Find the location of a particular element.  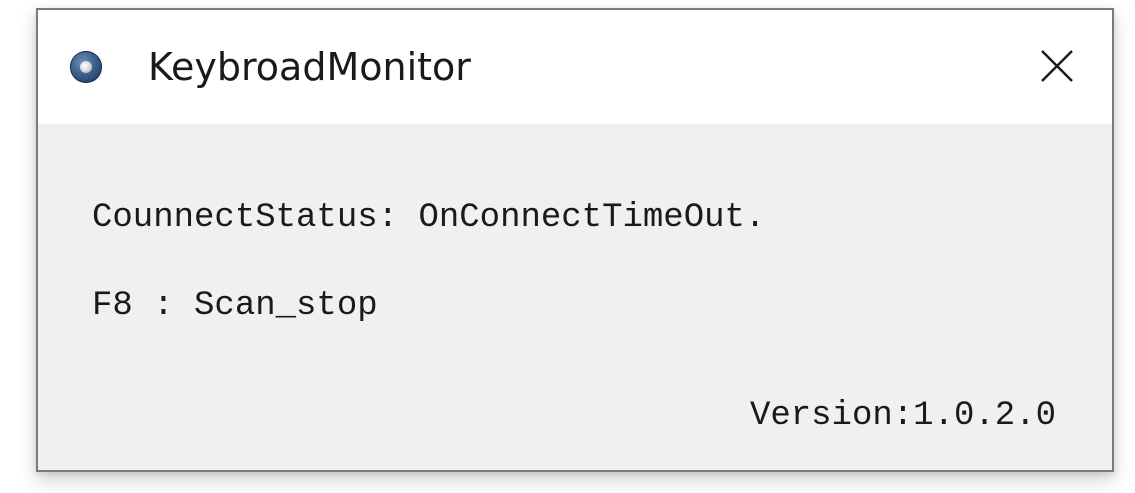

app-disc-icon is located at coordinates (86, 67).